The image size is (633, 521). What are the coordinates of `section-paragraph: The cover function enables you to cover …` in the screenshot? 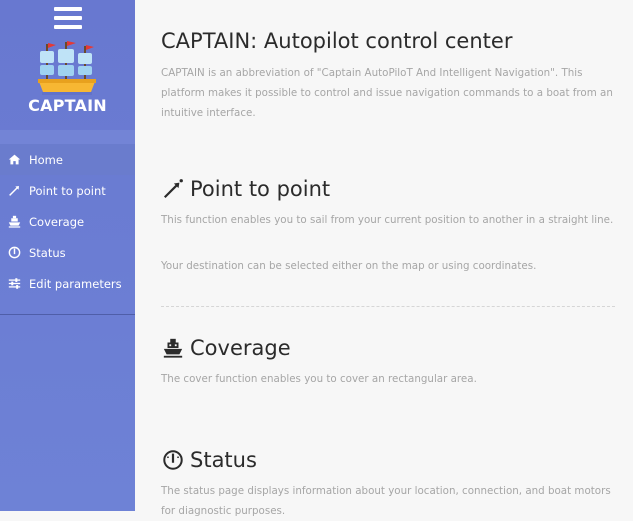 It's located at (319, 379).